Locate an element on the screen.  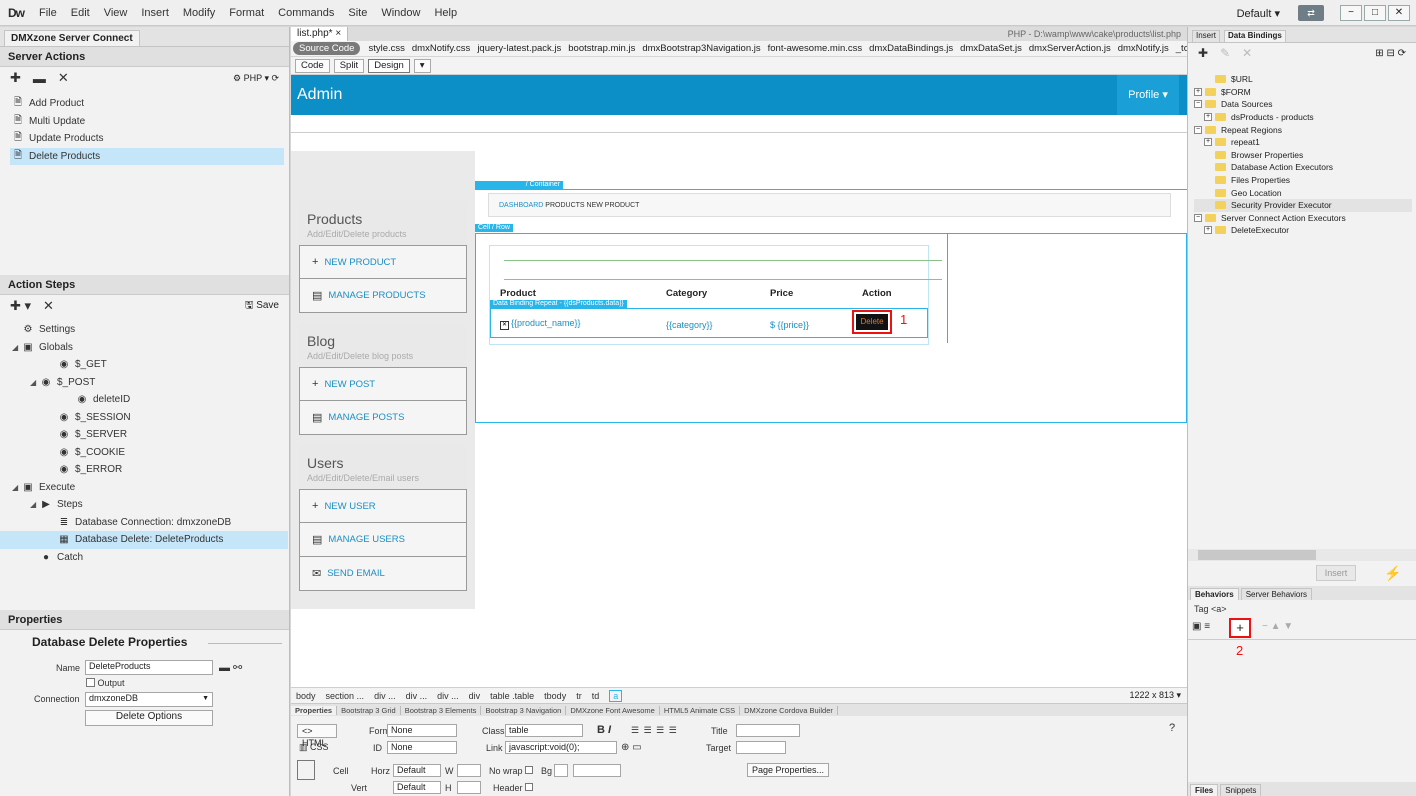
workspace-switcher: Default ▾ is located at coordinates (1258, 13).